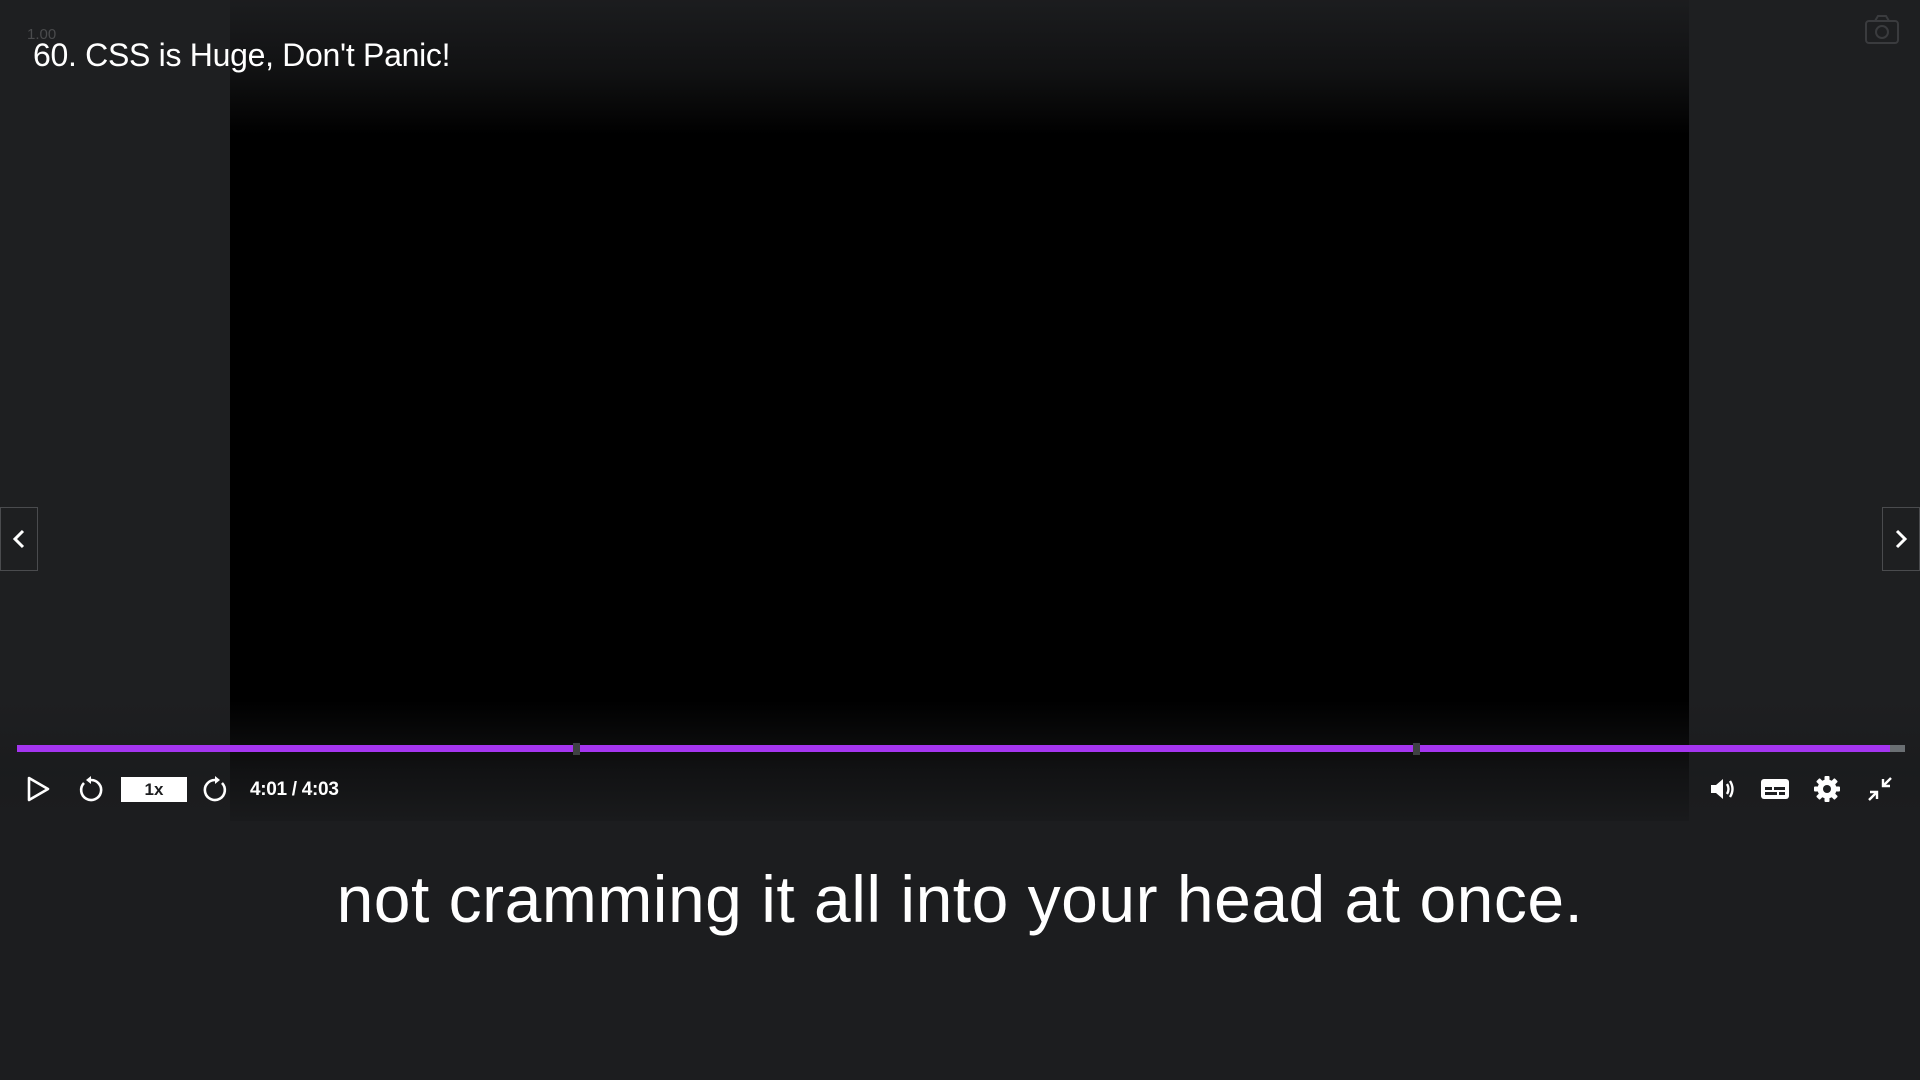 This screenshot has width=1920, height=1080. I want to click on chevron-right-icon, so click(1901, 539).